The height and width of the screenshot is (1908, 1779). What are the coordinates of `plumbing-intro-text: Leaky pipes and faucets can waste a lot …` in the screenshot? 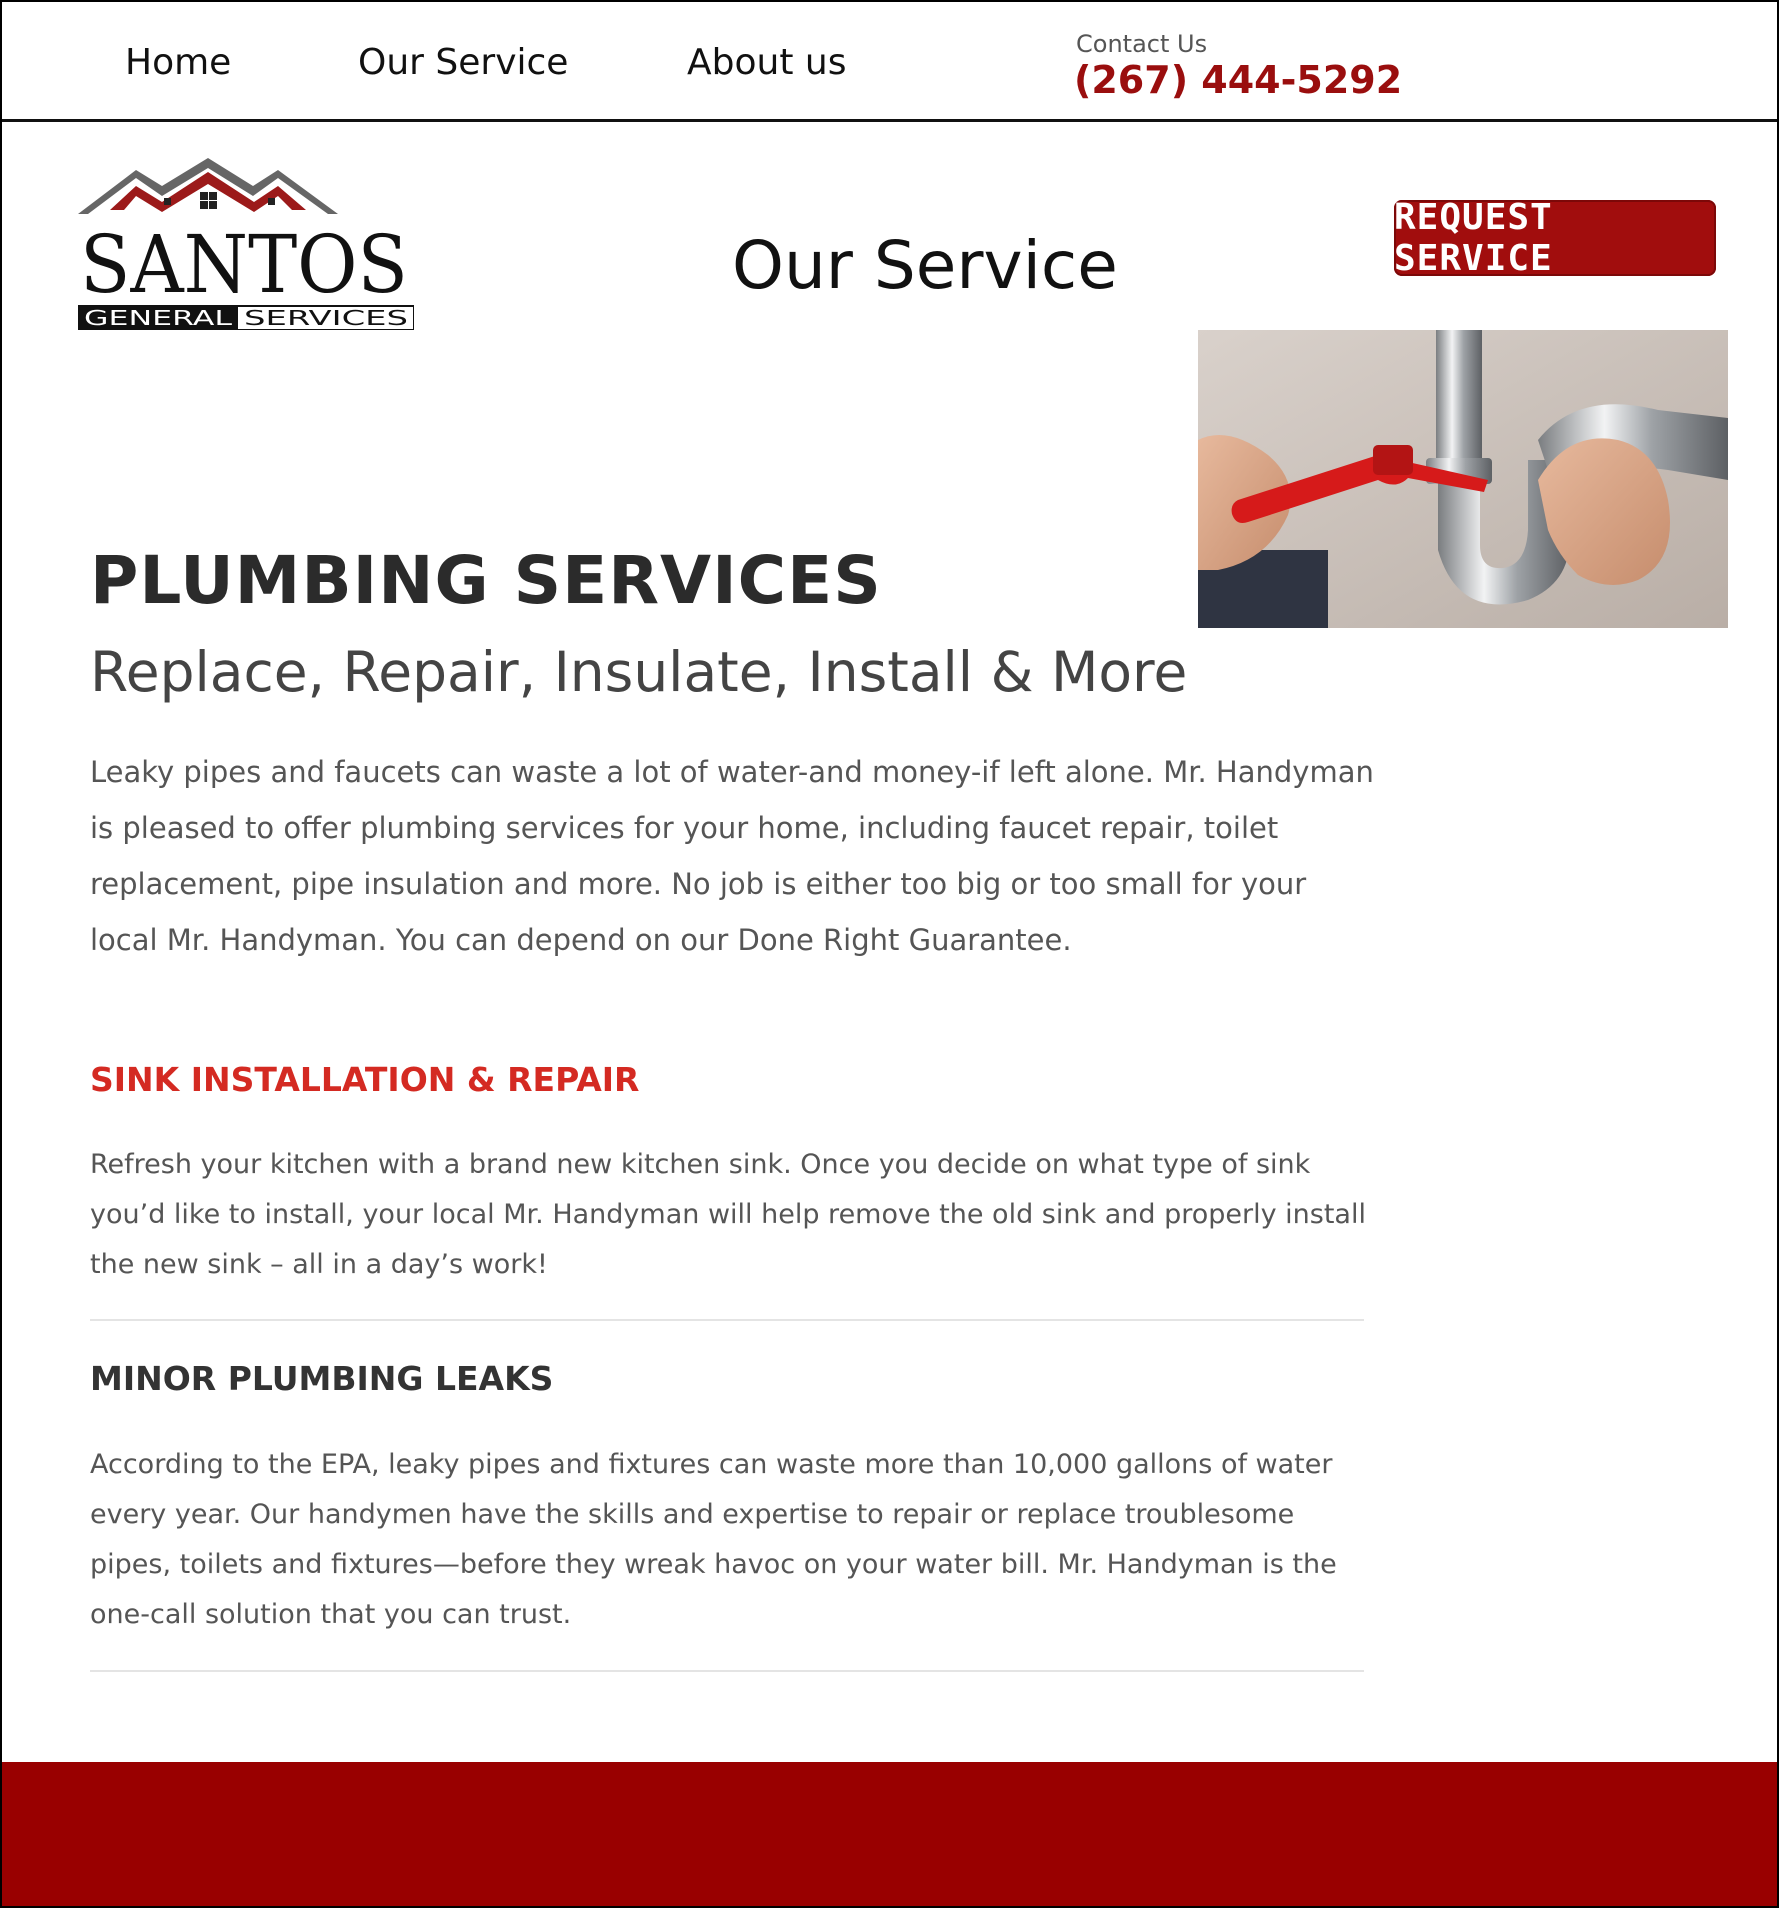 It's located at (732, 856).